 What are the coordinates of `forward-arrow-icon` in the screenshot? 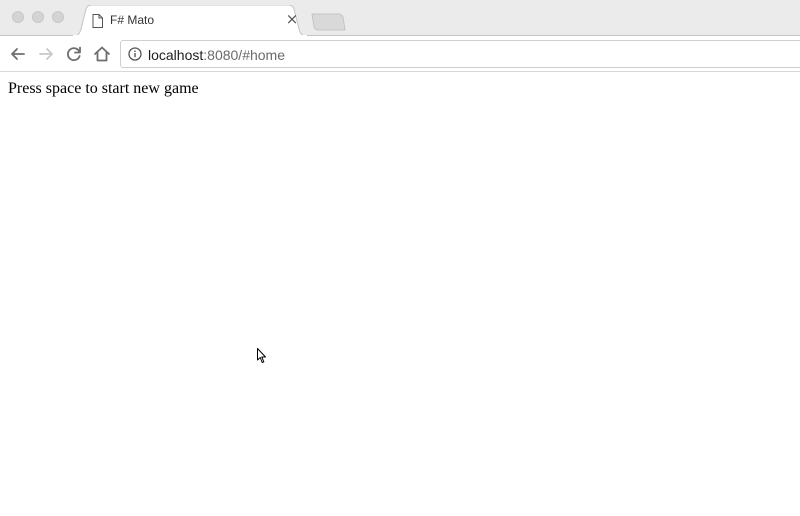 It's located at (46, 54).